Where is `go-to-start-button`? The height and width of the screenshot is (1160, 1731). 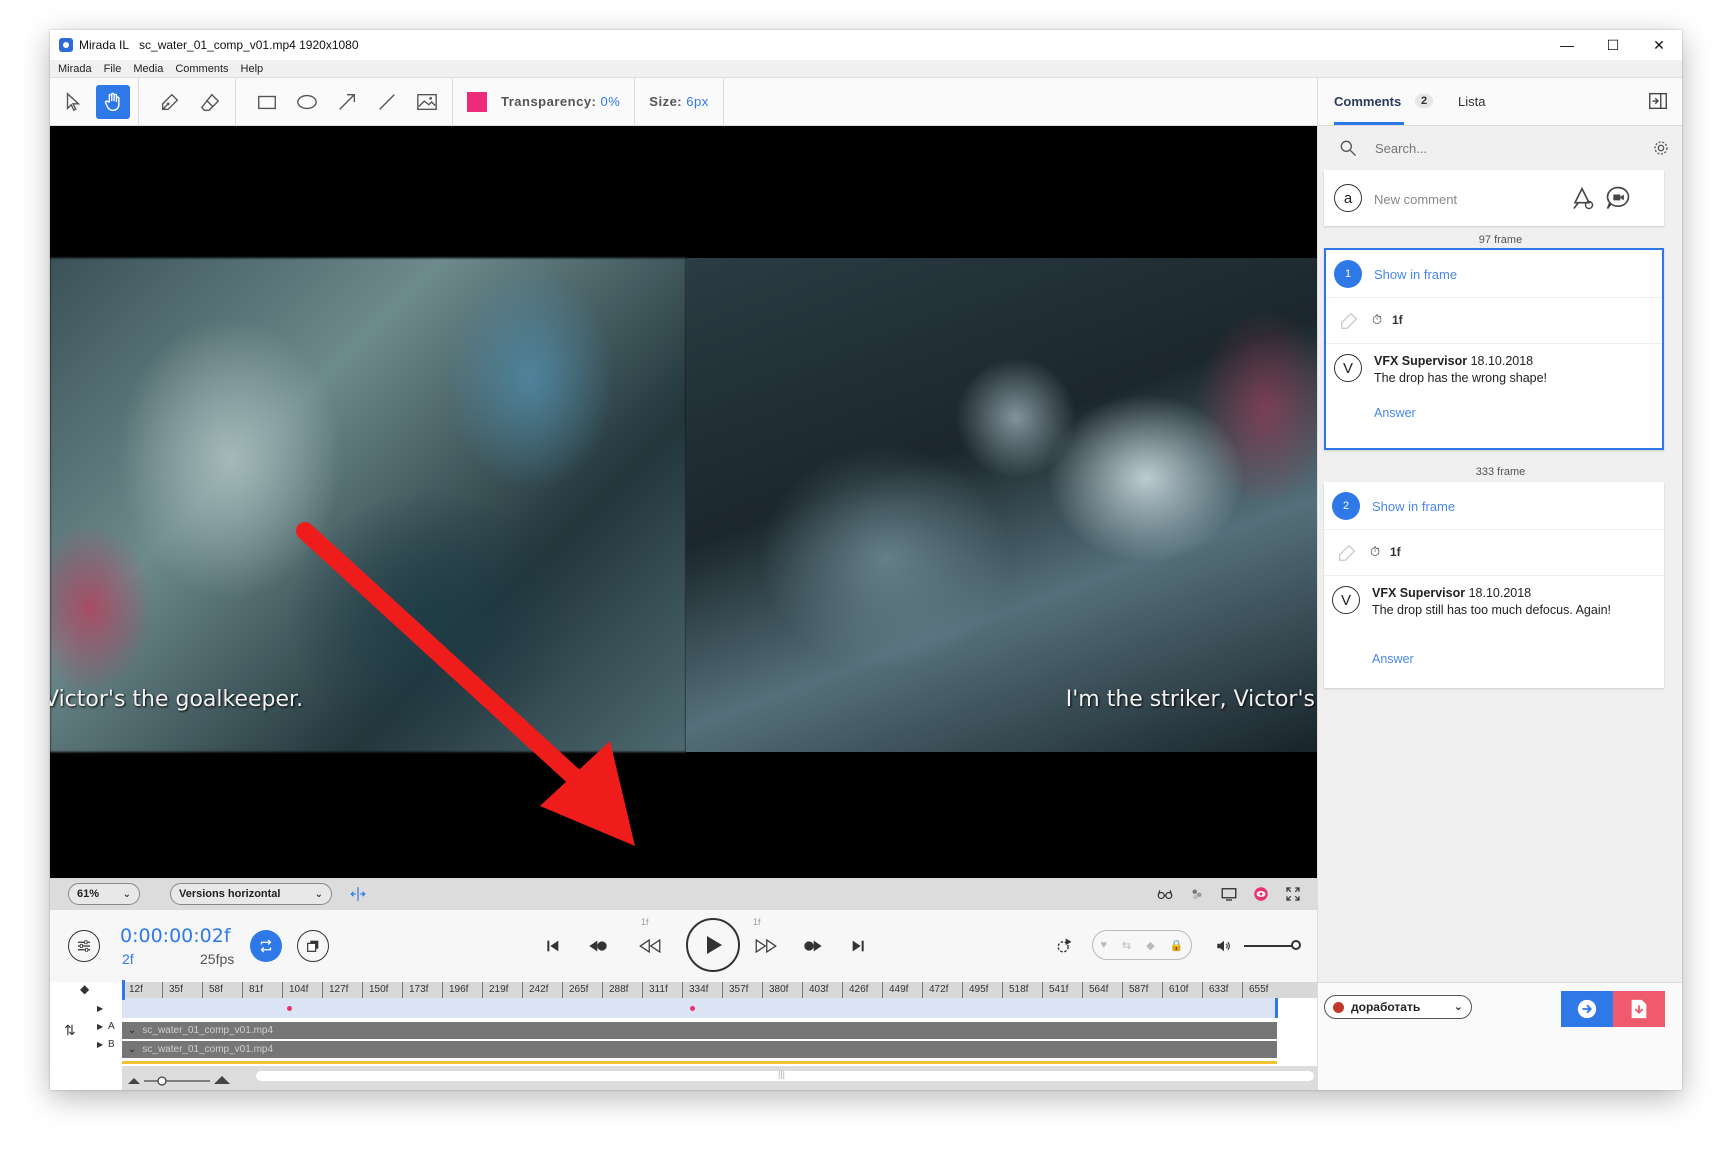
go-to-start-button is located at coordinates (553, 946).